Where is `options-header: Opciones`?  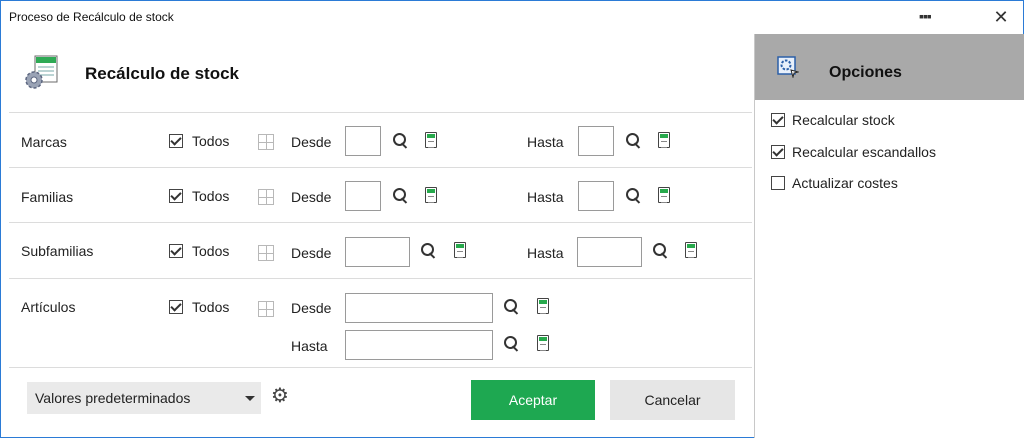 options-header: Opciones is located at coordinates (889, 67).